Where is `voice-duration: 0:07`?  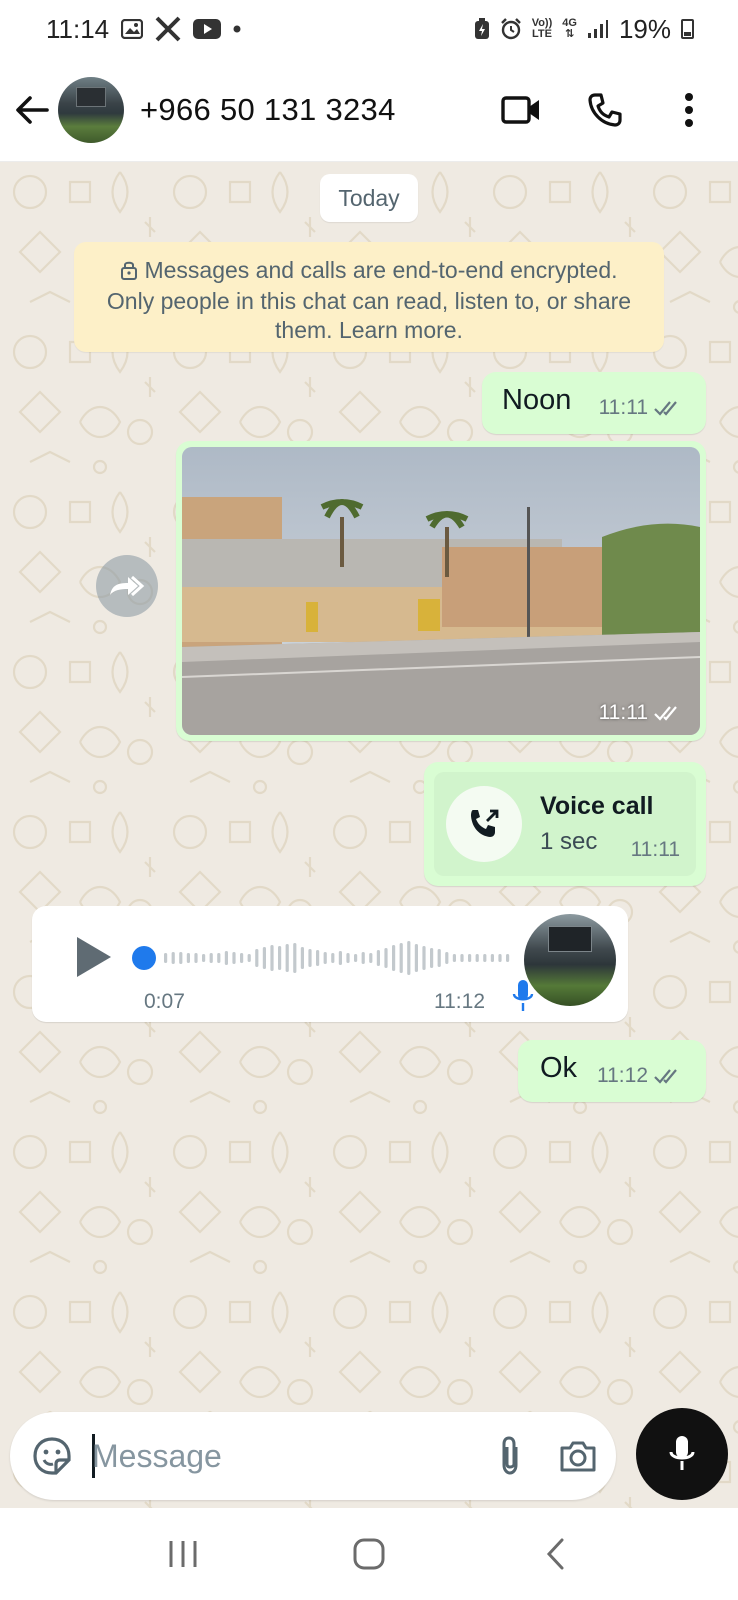
voice-duration: 0:07 is located at coordinates (164, 1001).